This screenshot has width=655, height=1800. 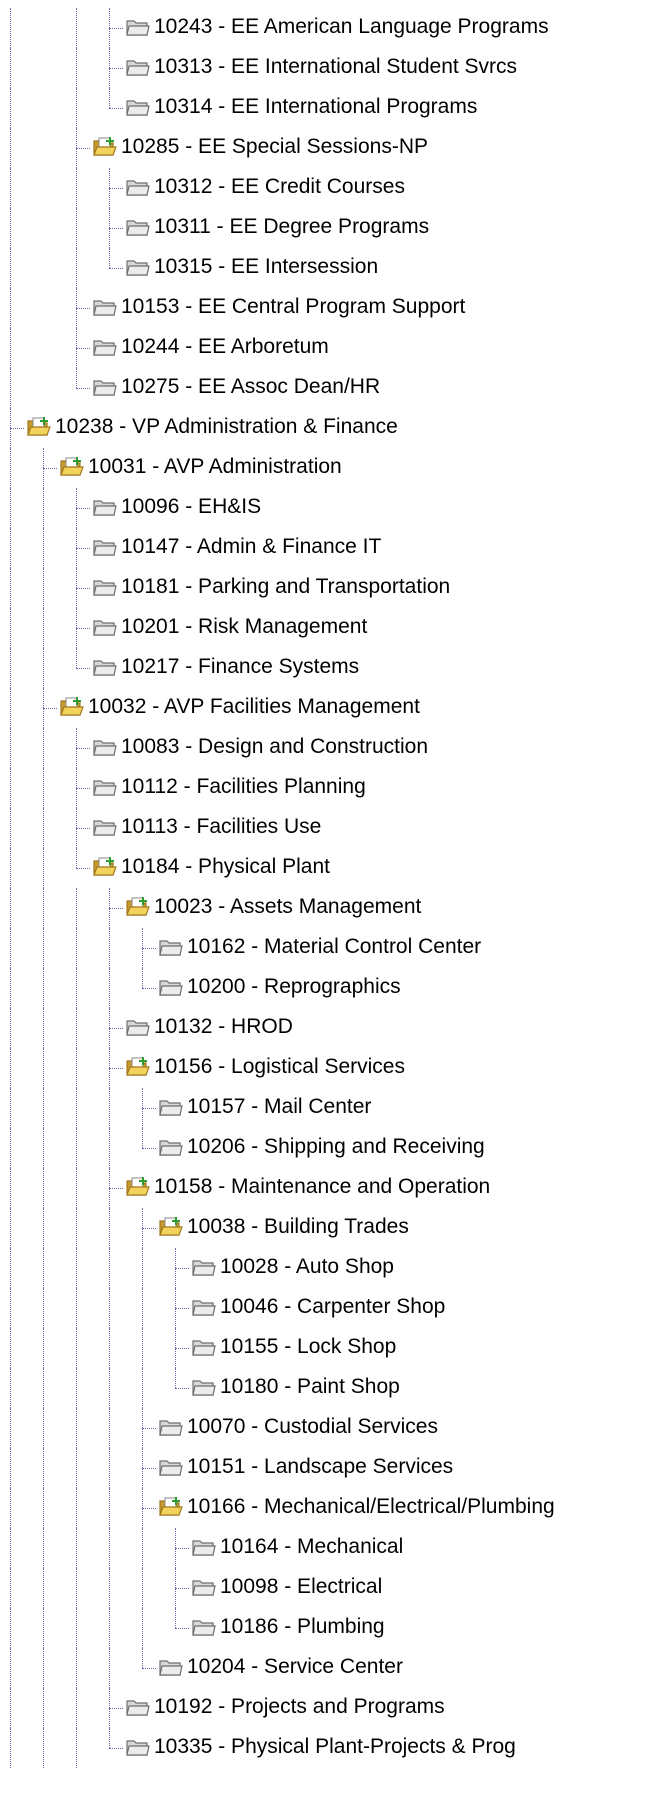 What do you see at coordinates (294, 987) in the screenshot?
I see `tree-node-label: 10200 - Reprographics` at bounding box center [294, 987].